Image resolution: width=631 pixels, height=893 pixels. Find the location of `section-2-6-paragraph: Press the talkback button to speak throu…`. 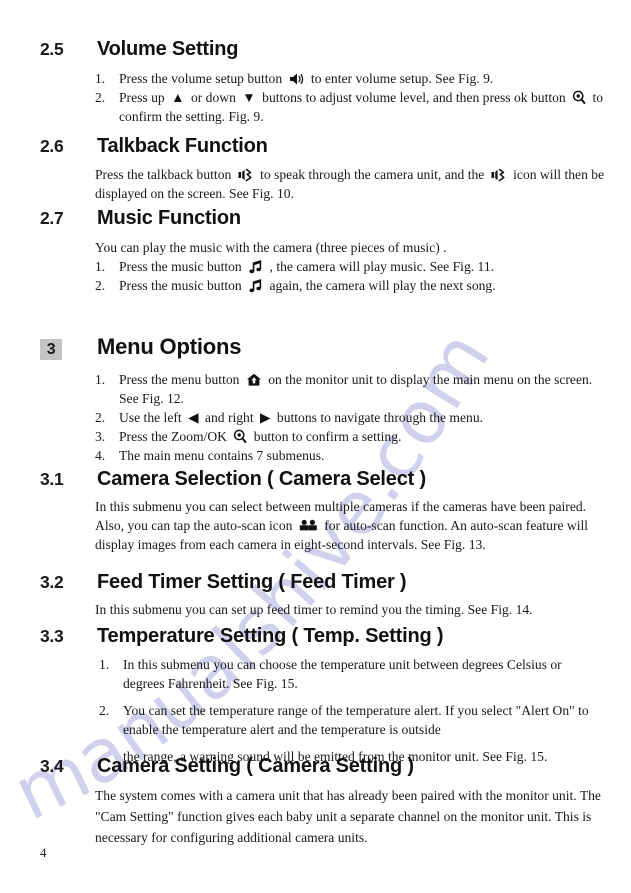

section-2-6-paragraph: Press the talkback button to speak throu… is located at coordinates (350, 184).